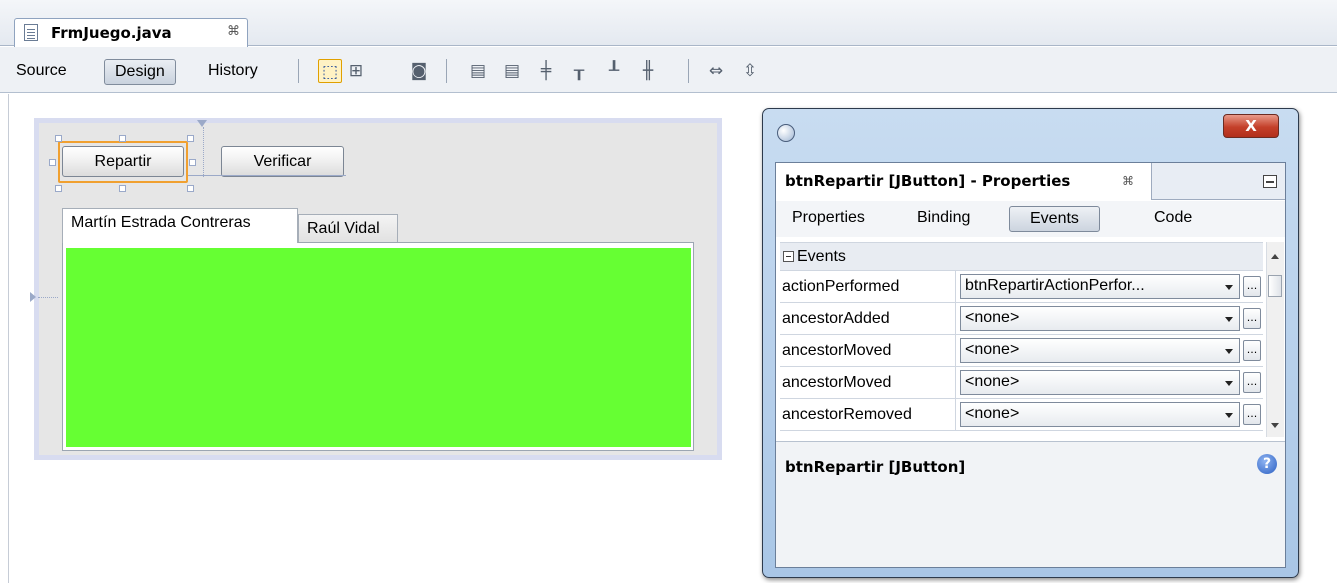 The image size is (1337, 583). What do you see at coordinates (348, 229) in the screenshot?
I see `tab-raul-vidal: Raúl Vidal` at bounding box center [348, 229].